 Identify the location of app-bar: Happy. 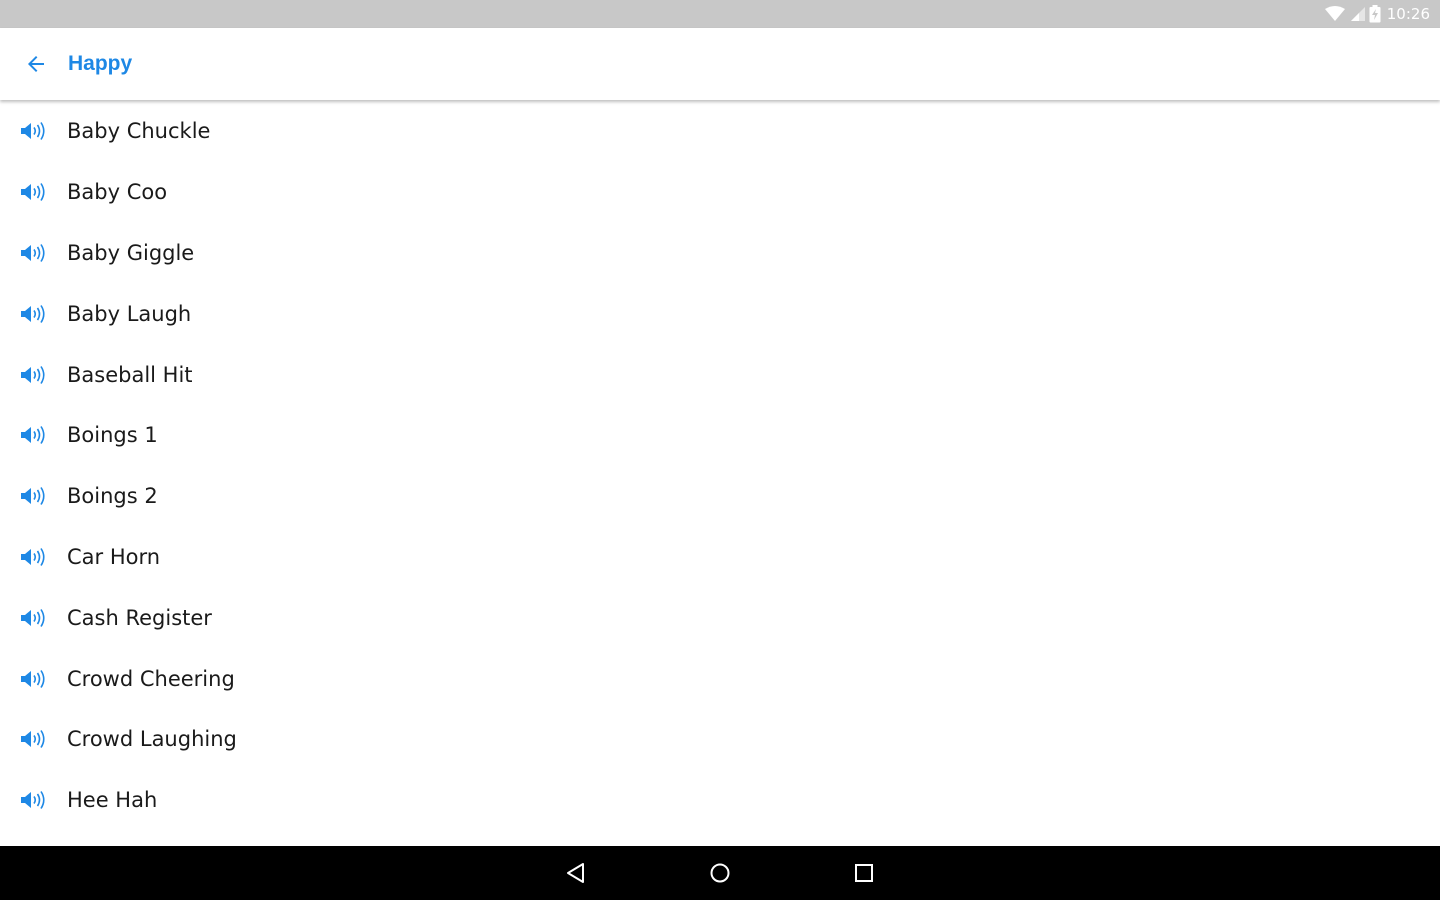
(720, 64).